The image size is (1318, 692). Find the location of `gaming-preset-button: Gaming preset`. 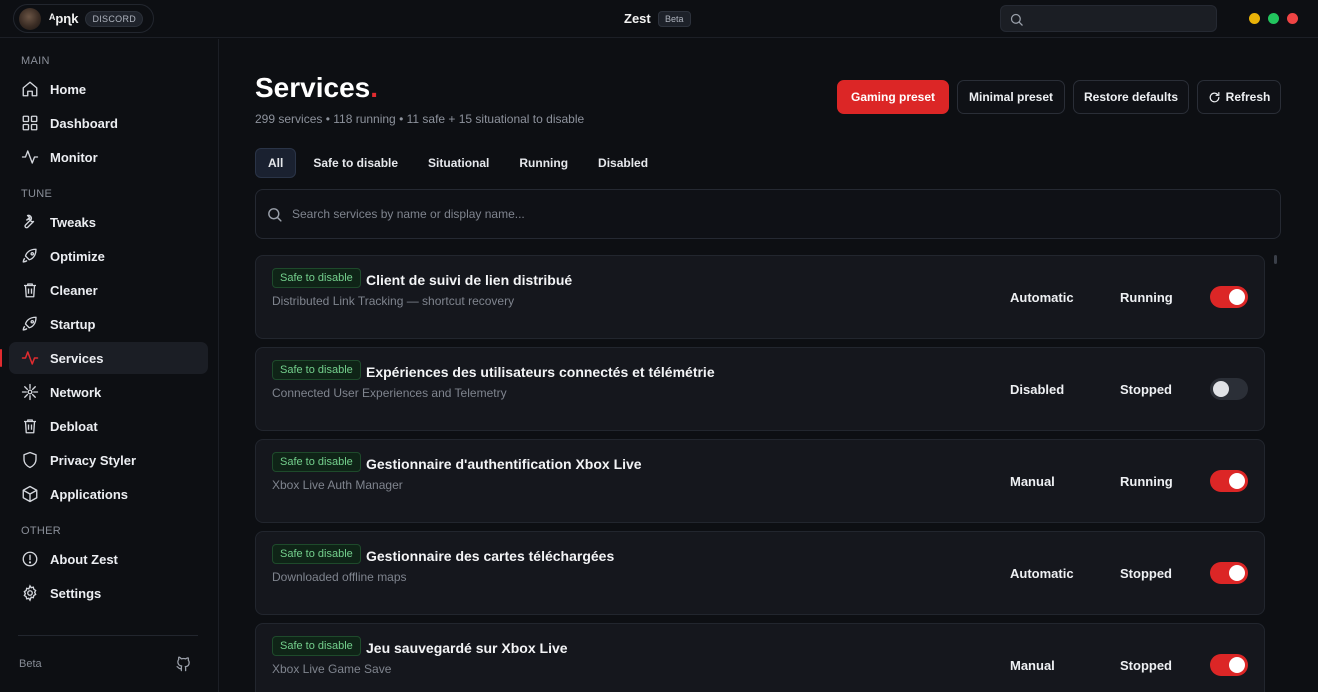

gaming-preset-button: Gaming preset is located at coordinates (893, 97).